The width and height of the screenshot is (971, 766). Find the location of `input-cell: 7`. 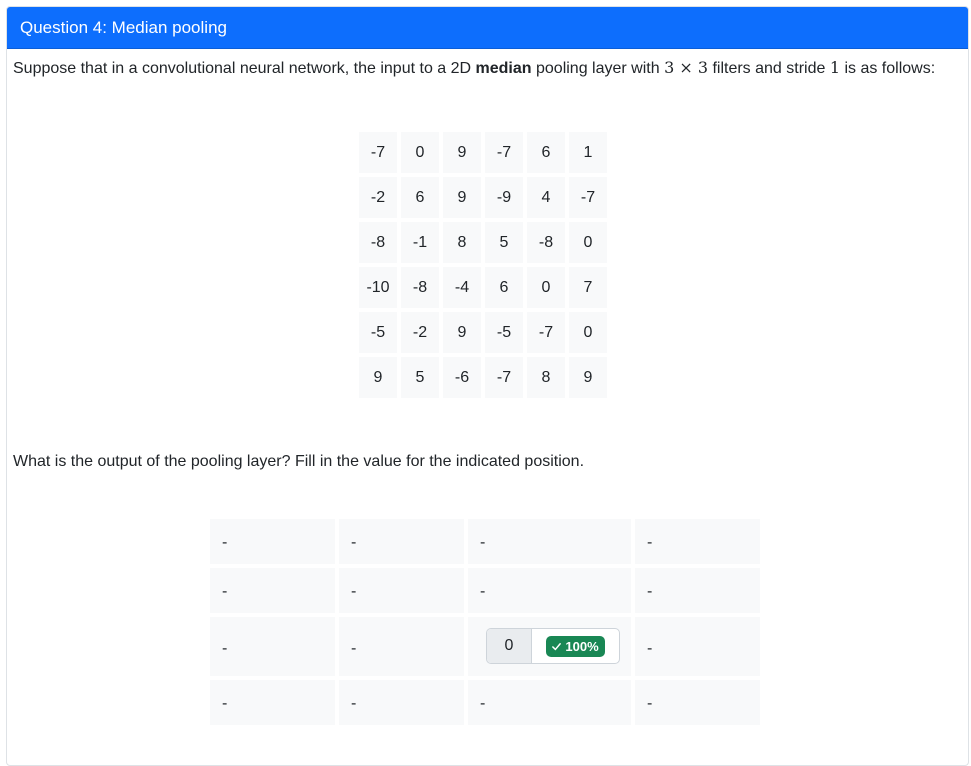

input-cell: 7 is located at coordinates (588, 287).